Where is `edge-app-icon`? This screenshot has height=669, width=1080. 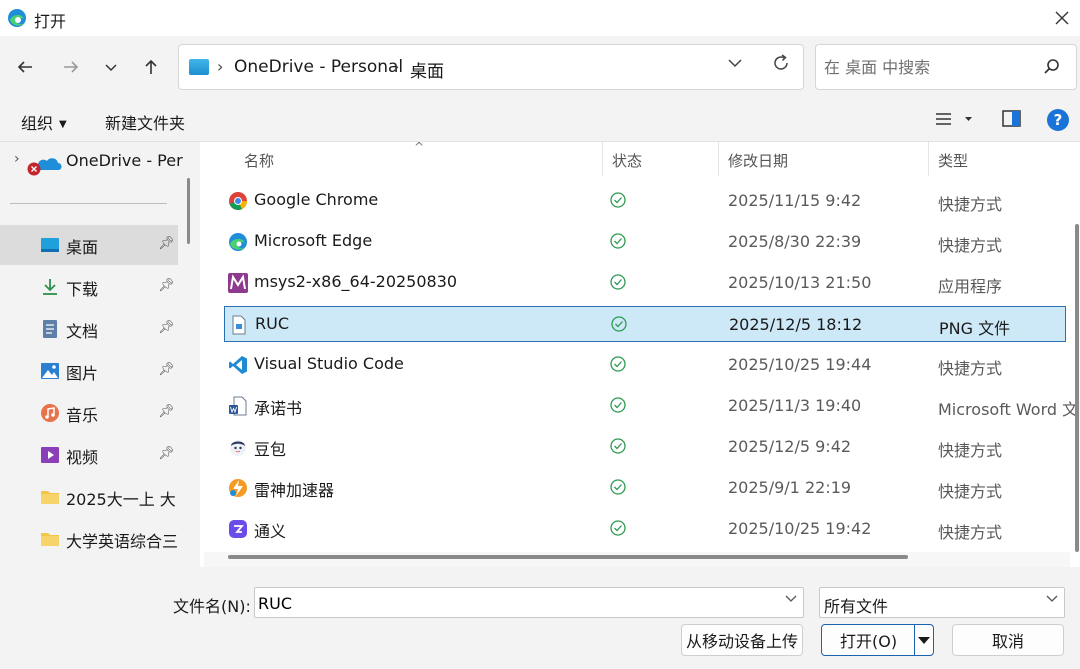 edge-app-icon is located at coordinates (17, 18).